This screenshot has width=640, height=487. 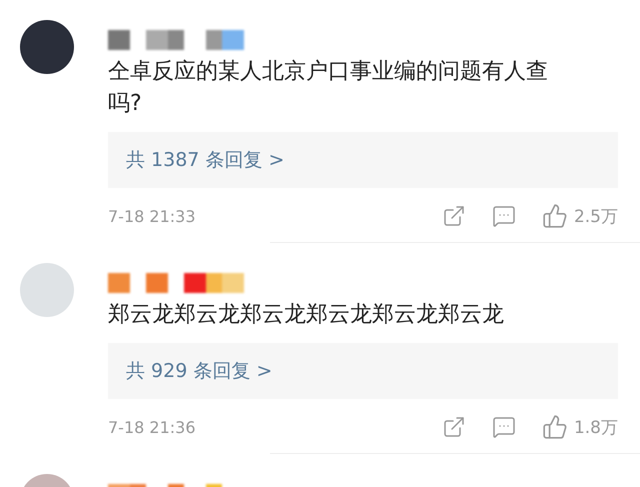 I want to click on replies-link: 共 929 条回复 >, so click(x=363, y=371).